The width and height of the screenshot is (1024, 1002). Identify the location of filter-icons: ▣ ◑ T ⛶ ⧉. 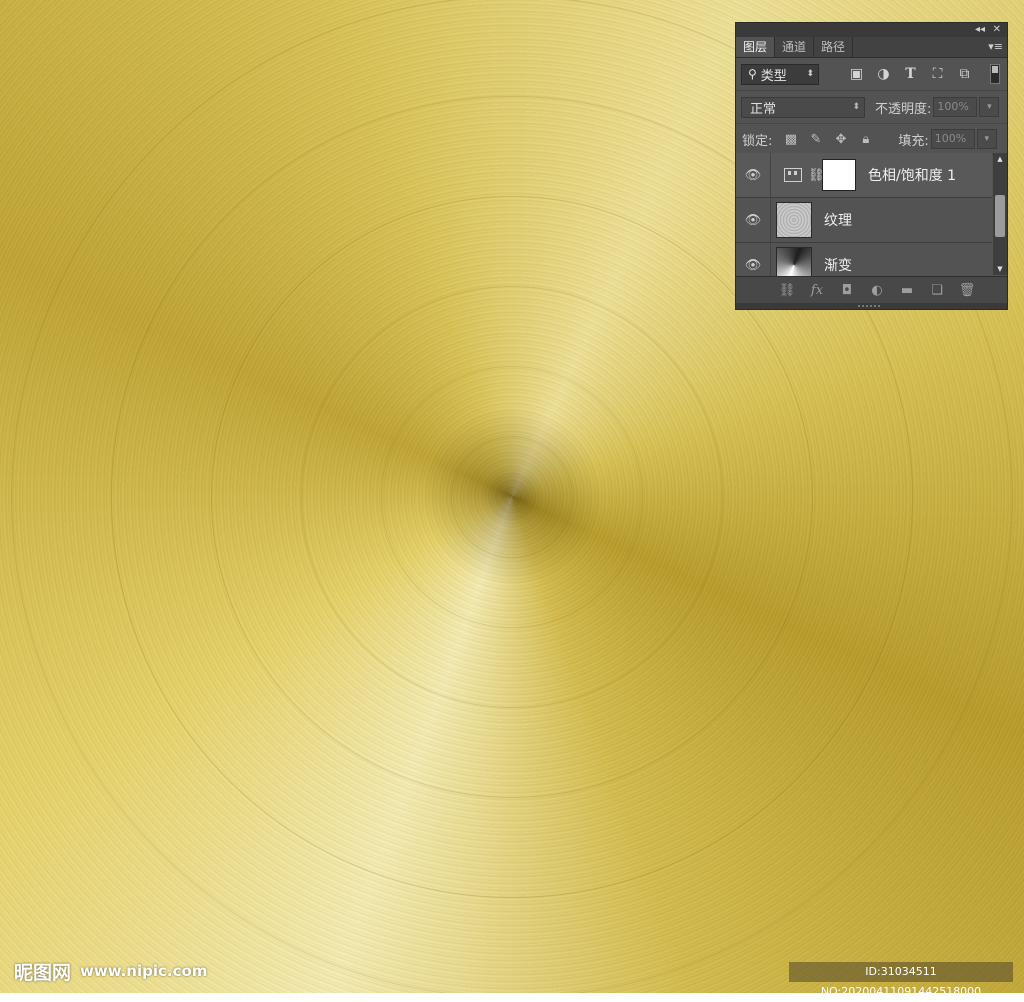
(910, 74).